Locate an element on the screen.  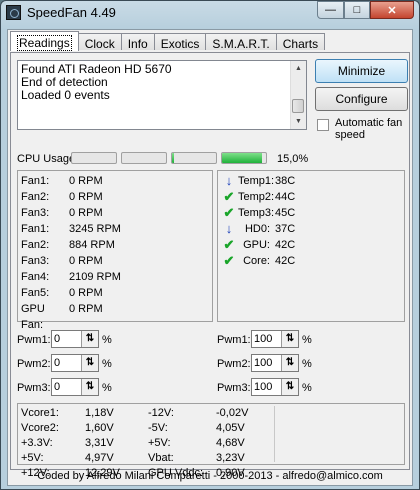
voltage-name: Vbat: is located at coordinates (161, 458).